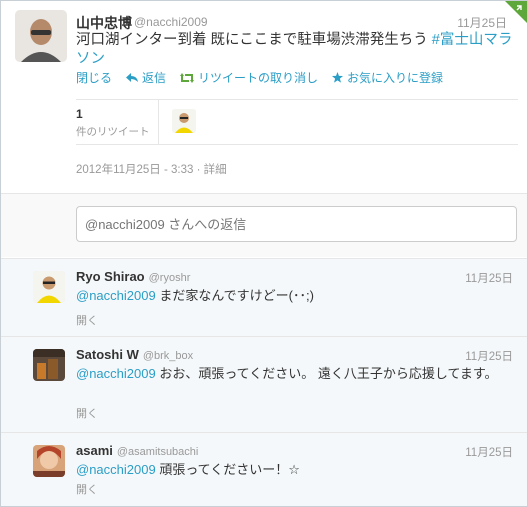 The image size is (528, 507). What do you see at coordinates (154, 78) in the screenshot?
I see `reply-label: 返信` at bounding box center [154, 78].